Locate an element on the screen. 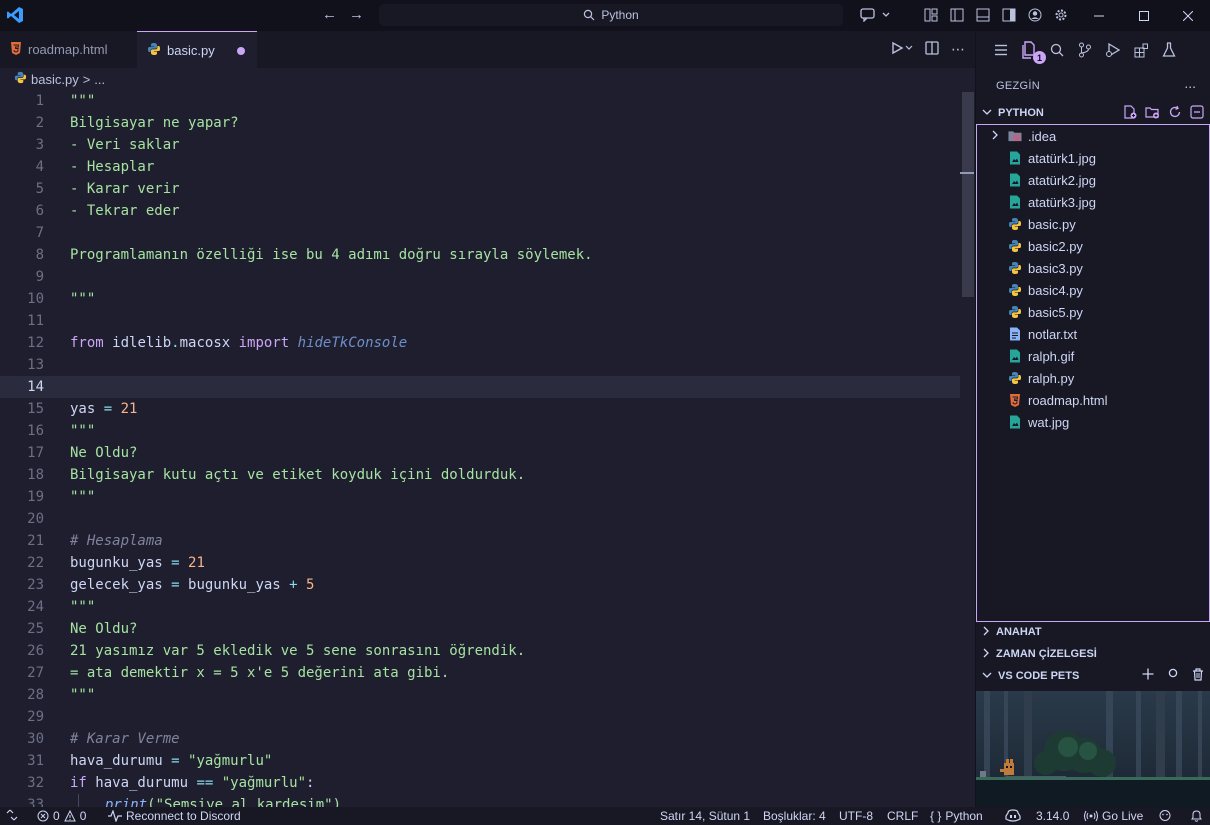 This screenshot has height=825, width=1210. section-outline: ANAHAT is located at coordinates (1093, 632).